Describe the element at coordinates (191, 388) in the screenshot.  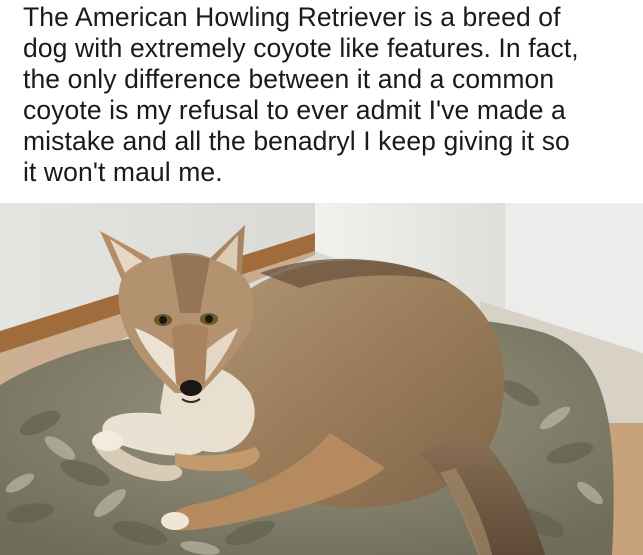
I see `coyote-nose` at that location.